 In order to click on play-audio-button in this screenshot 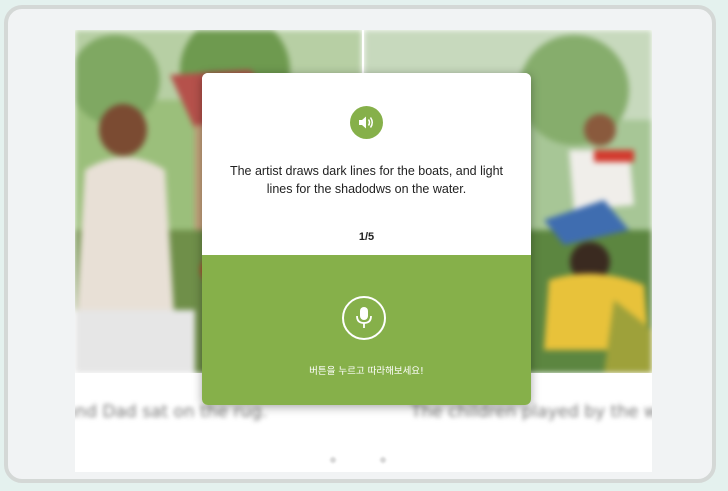, I will do `click(366, 122)`.